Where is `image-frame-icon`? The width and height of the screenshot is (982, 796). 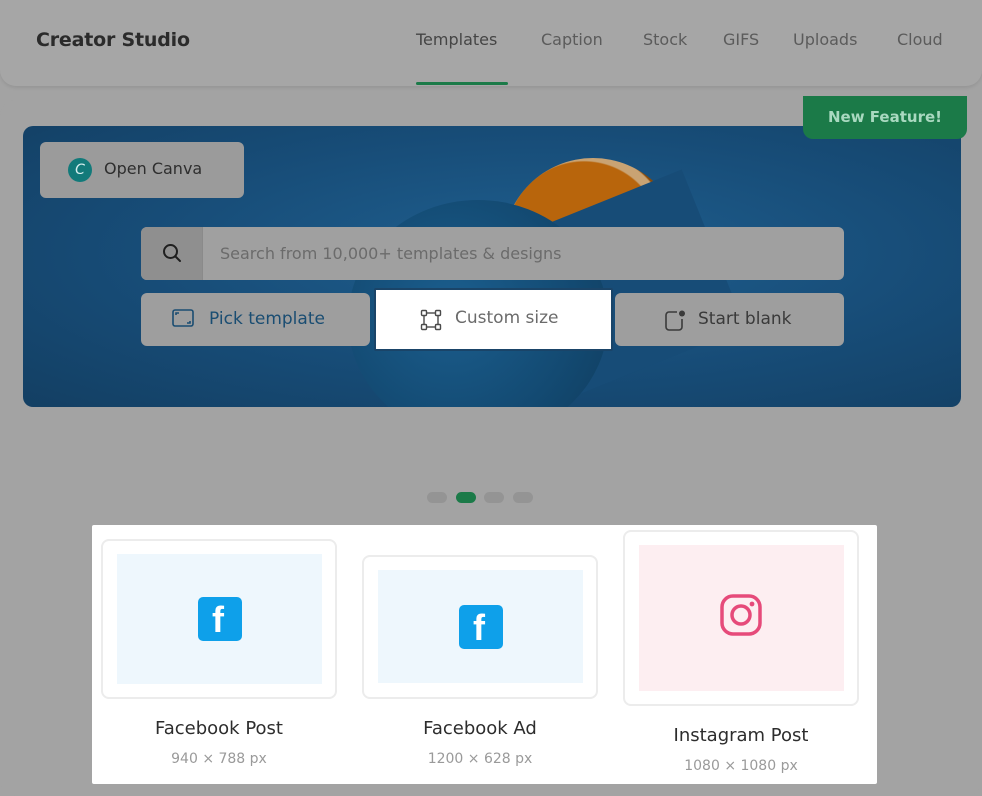
image-frame-icon is located at coordinates (183, 318).